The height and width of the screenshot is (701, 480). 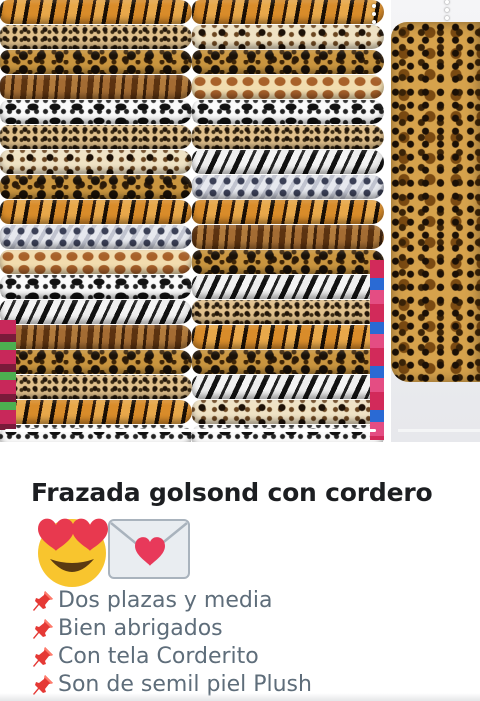 What do you see at coordinates (140, 628) in the screenshot?
I see `list-item-text: Bien abrigados` at bounding box center [140, 628].